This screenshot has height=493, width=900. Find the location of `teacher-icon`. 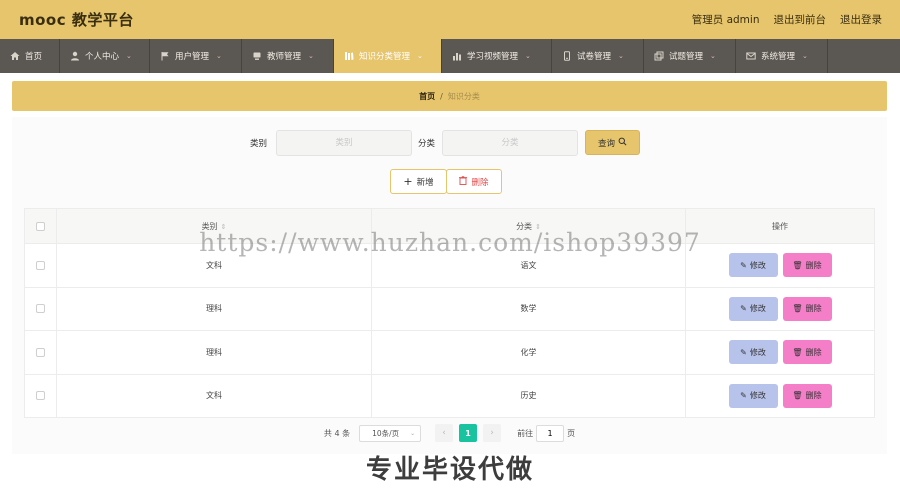

teacher-icon is located at coordinates (257, 56).